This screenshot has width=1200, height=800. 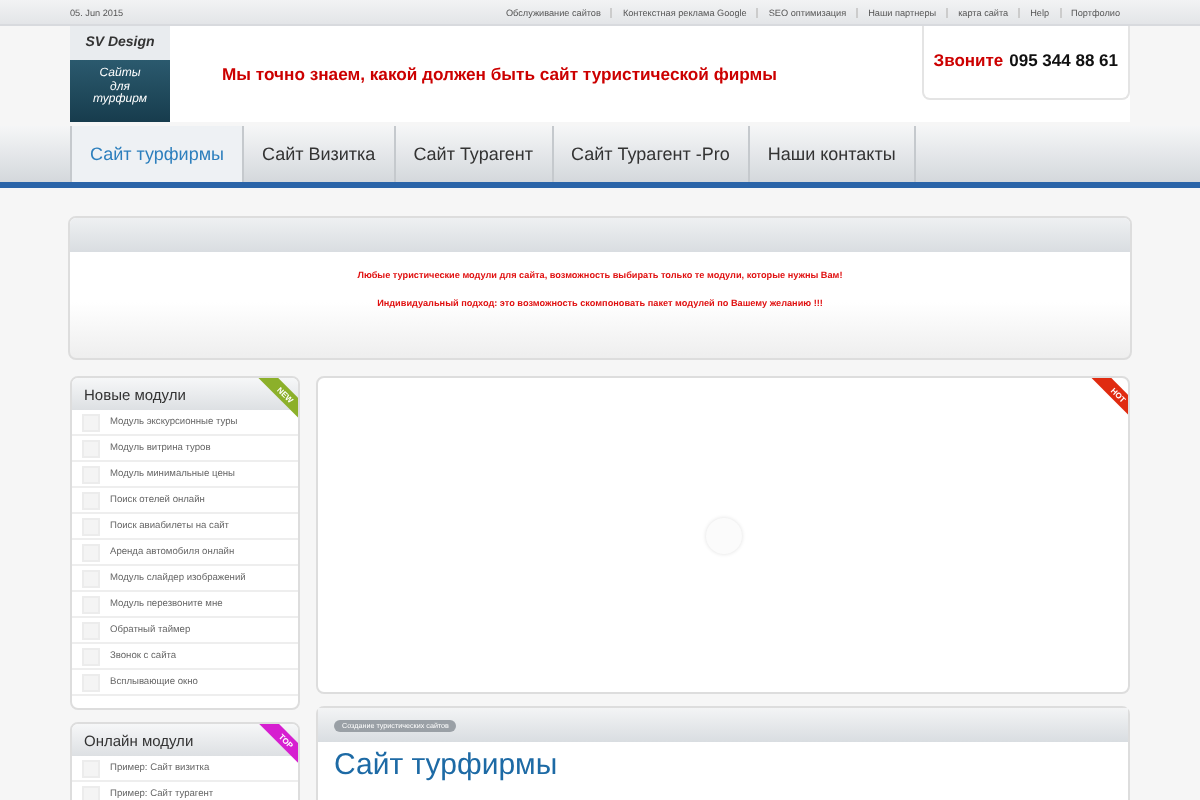 What do you see at coordinates (474, 154) in the screenshot?
I see `nav-tab: Сайт Турагент` at bounding box center [474, 154].